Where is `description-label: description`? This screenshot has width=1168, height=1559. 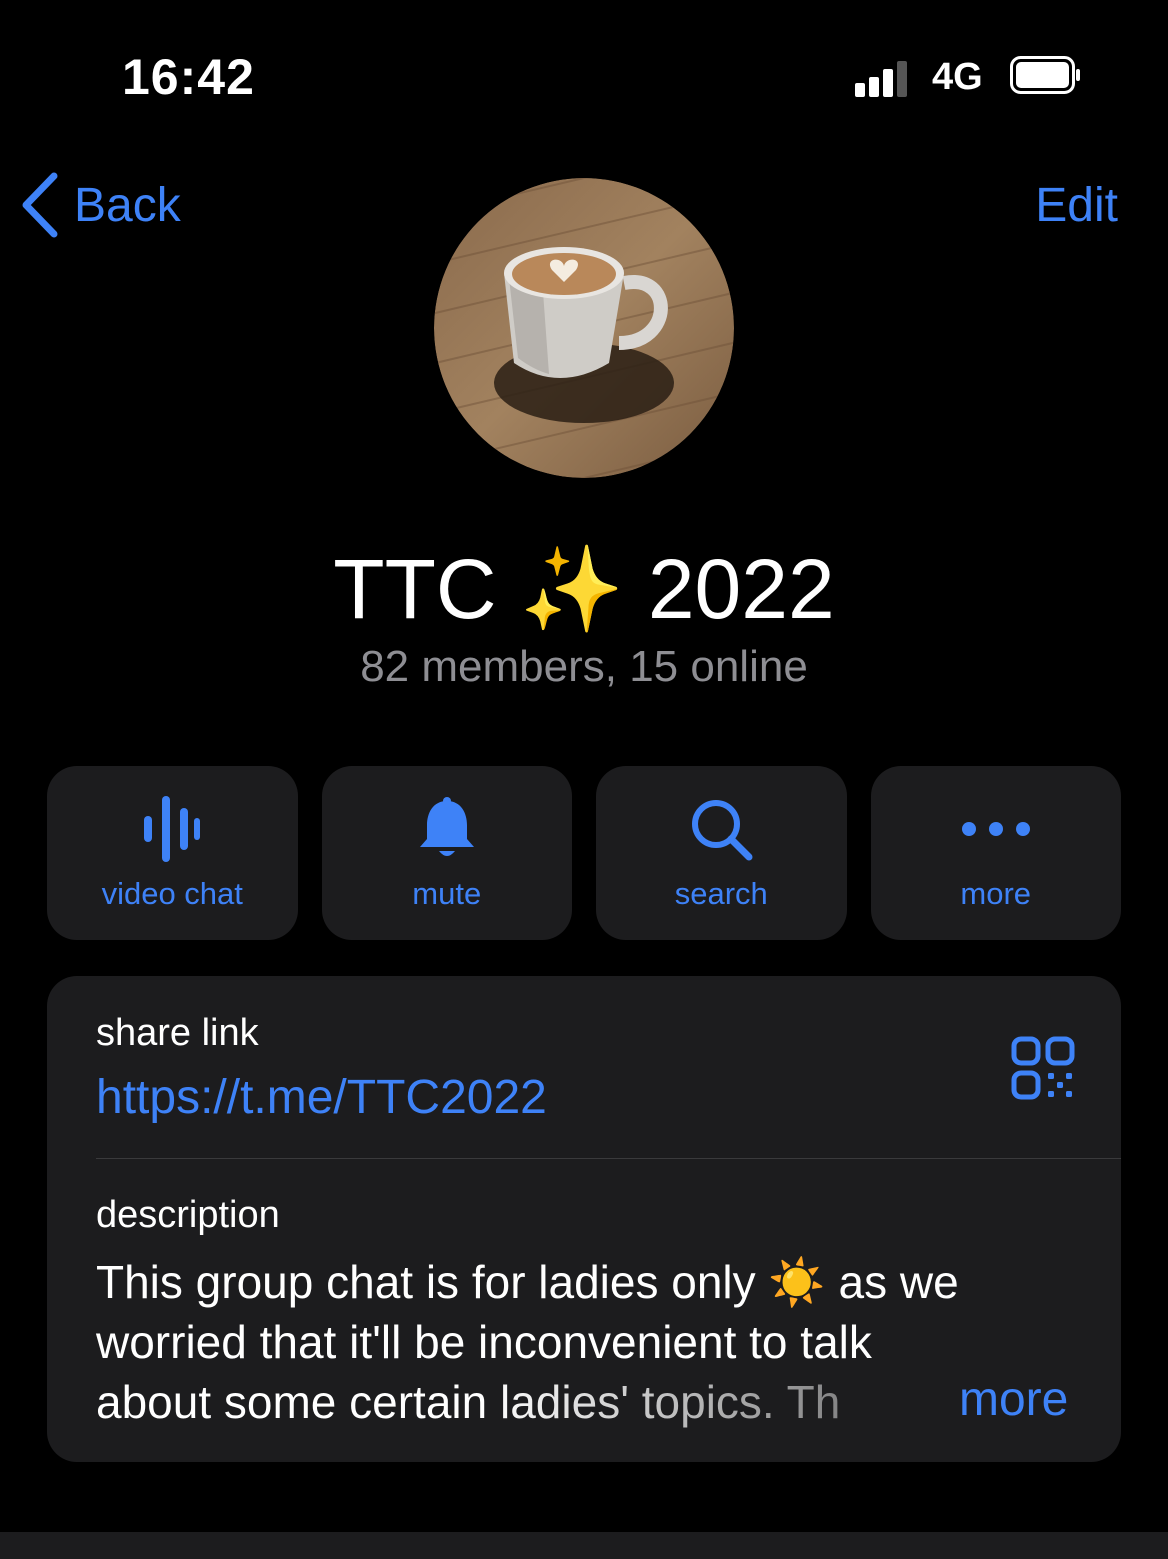
description-label: description is located at coordinates (188, 1215).